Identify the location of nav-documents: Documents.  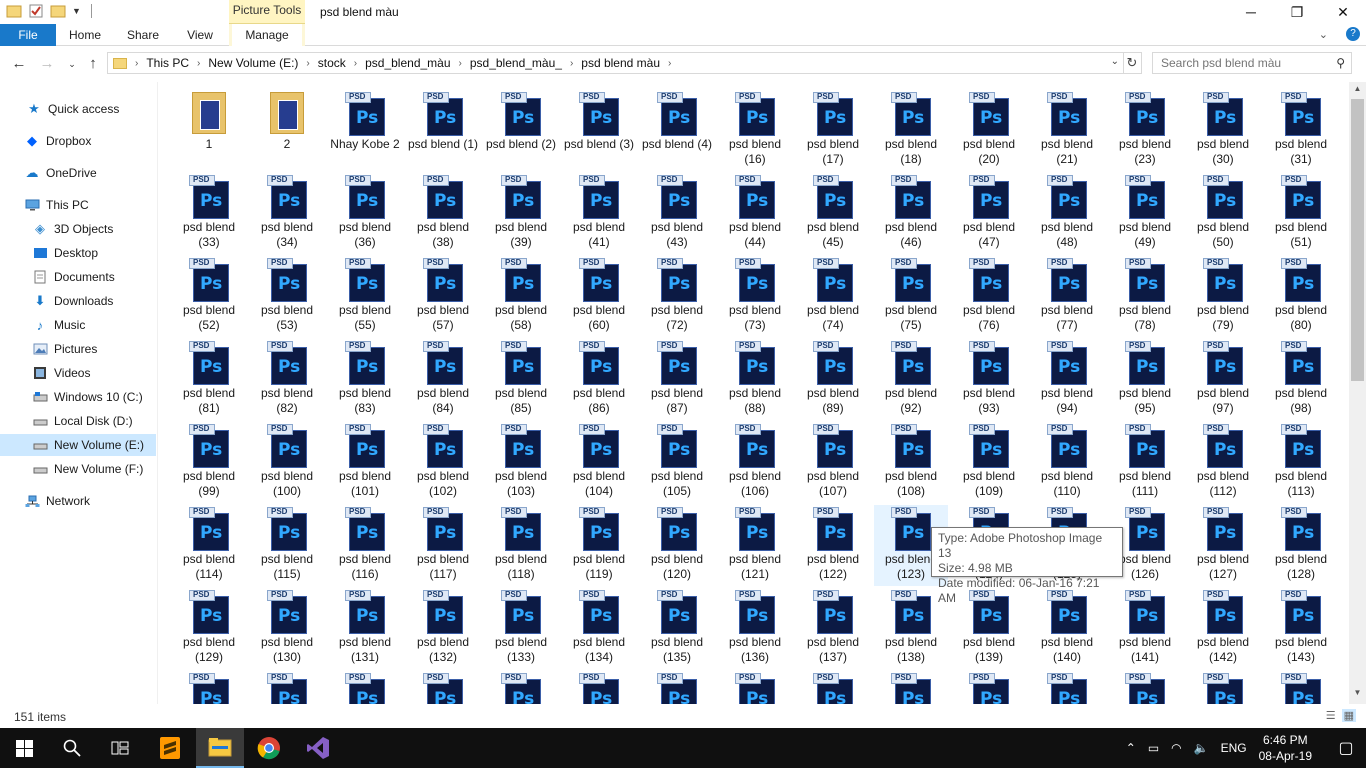
(78, 277).